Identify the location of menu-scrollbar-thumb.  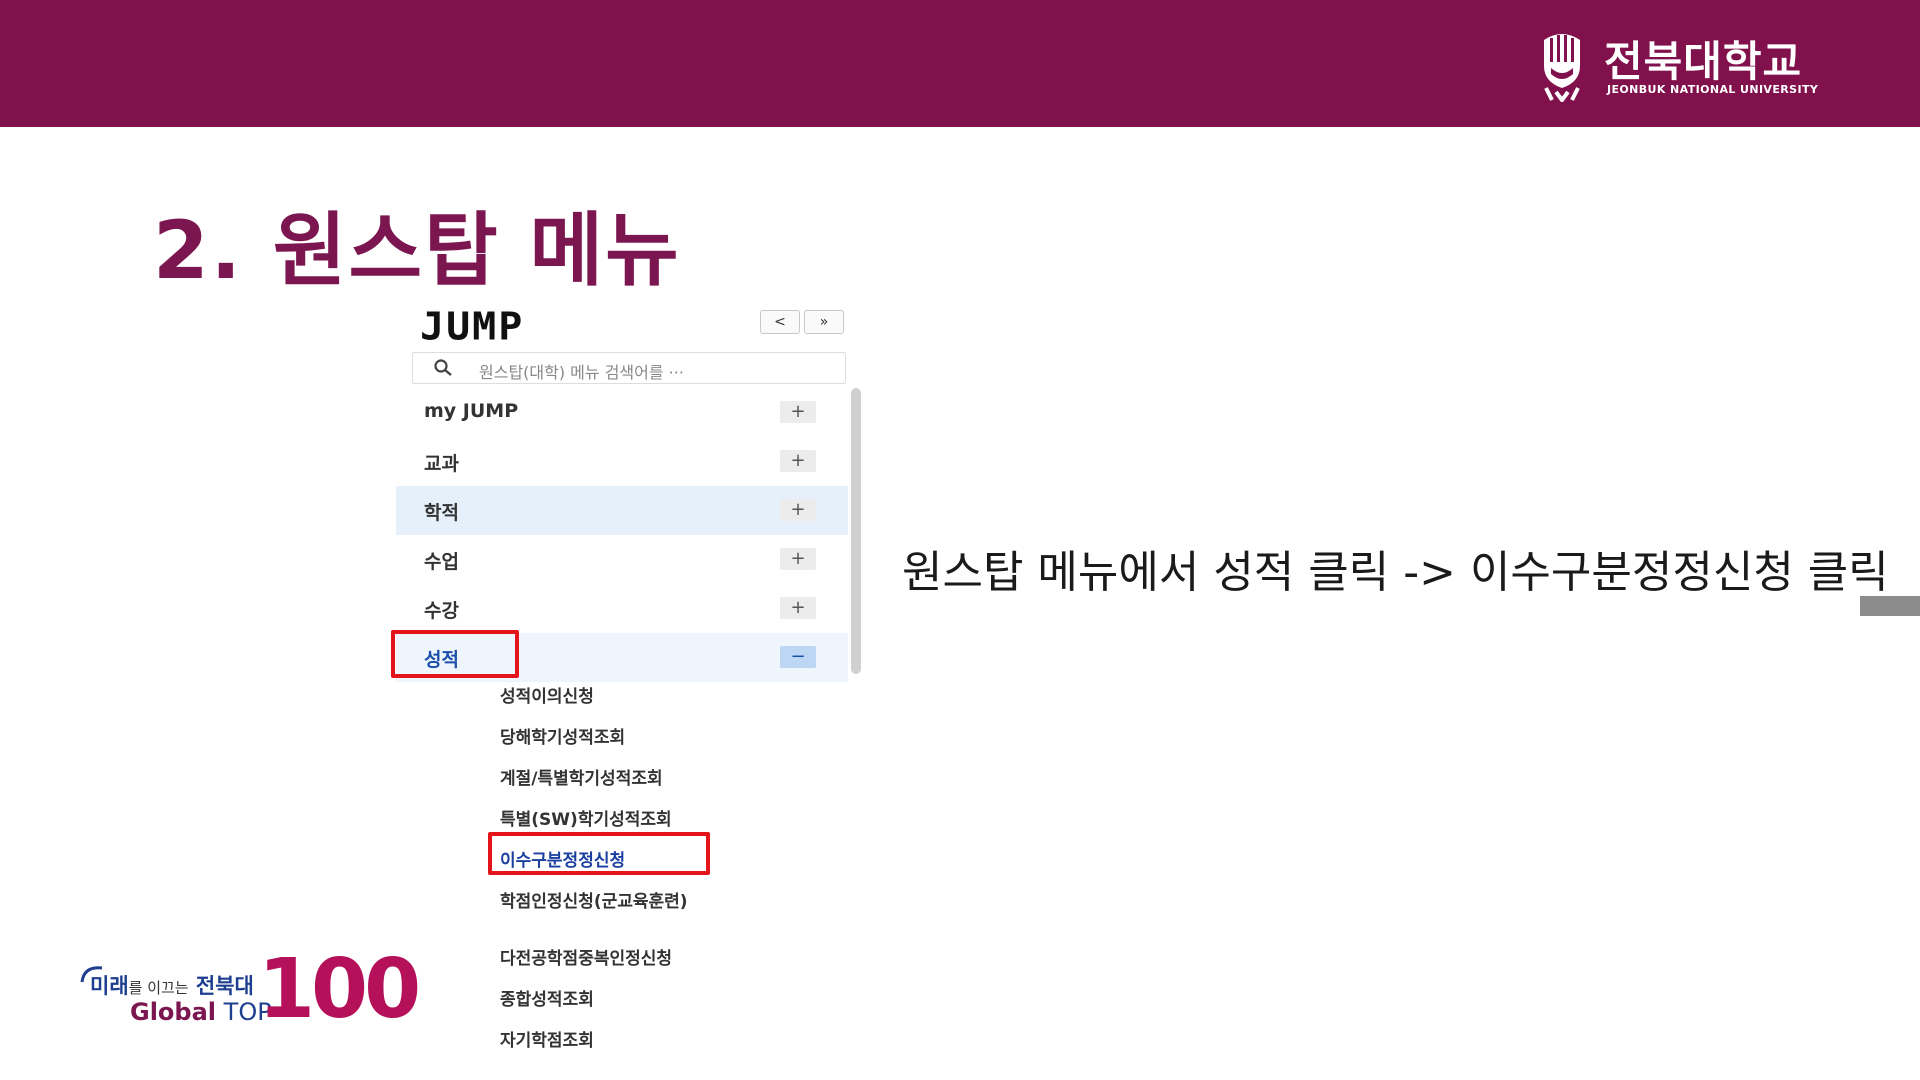
(856, 531).